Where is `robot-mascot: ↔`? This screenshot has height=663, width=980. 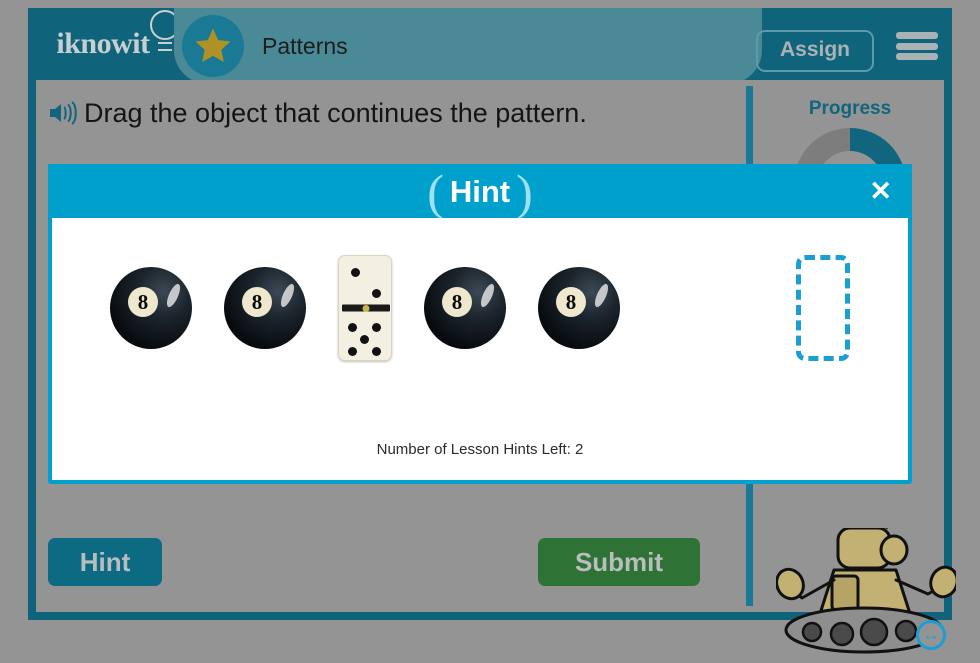
robot-mascot: ↔ is located at coordinates (867, 588).